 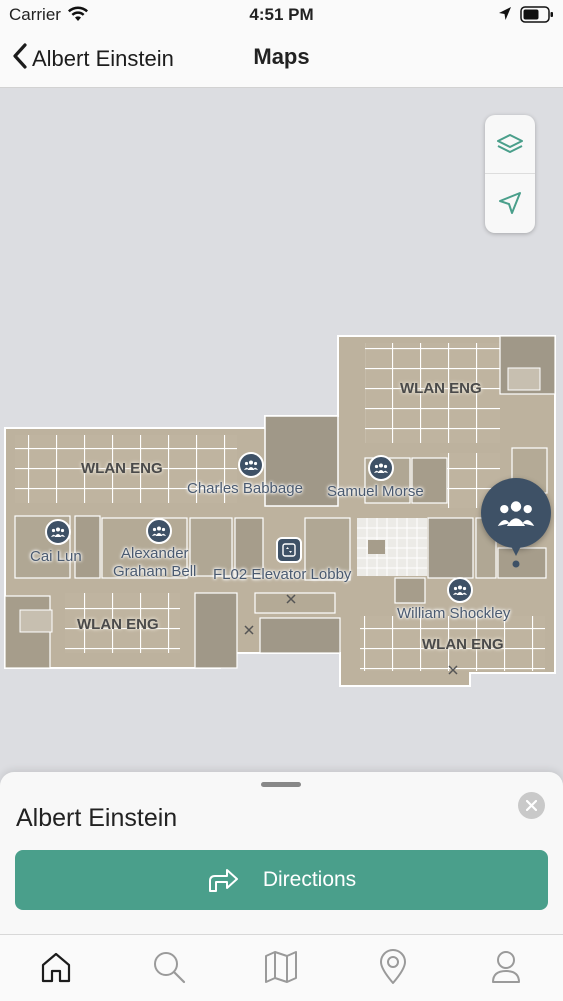 I want to click on tab-home, so click(x=56, y=967).